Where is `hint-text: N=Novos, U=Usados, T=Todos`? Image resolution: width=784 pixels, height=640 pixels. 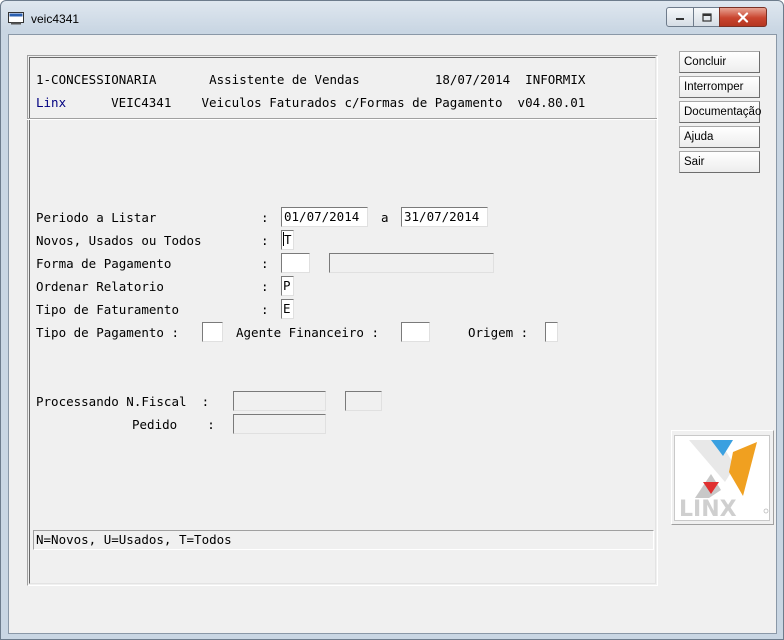 hint-text: N=Novos, U=Usados, T=Todos is located at coordinates (134, 539).